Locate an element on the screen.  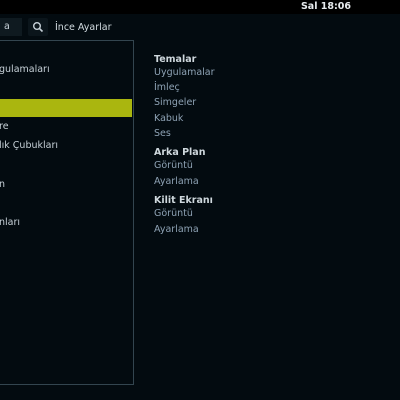
section-title-themes: Temalar is located at coordinates (175, 59).